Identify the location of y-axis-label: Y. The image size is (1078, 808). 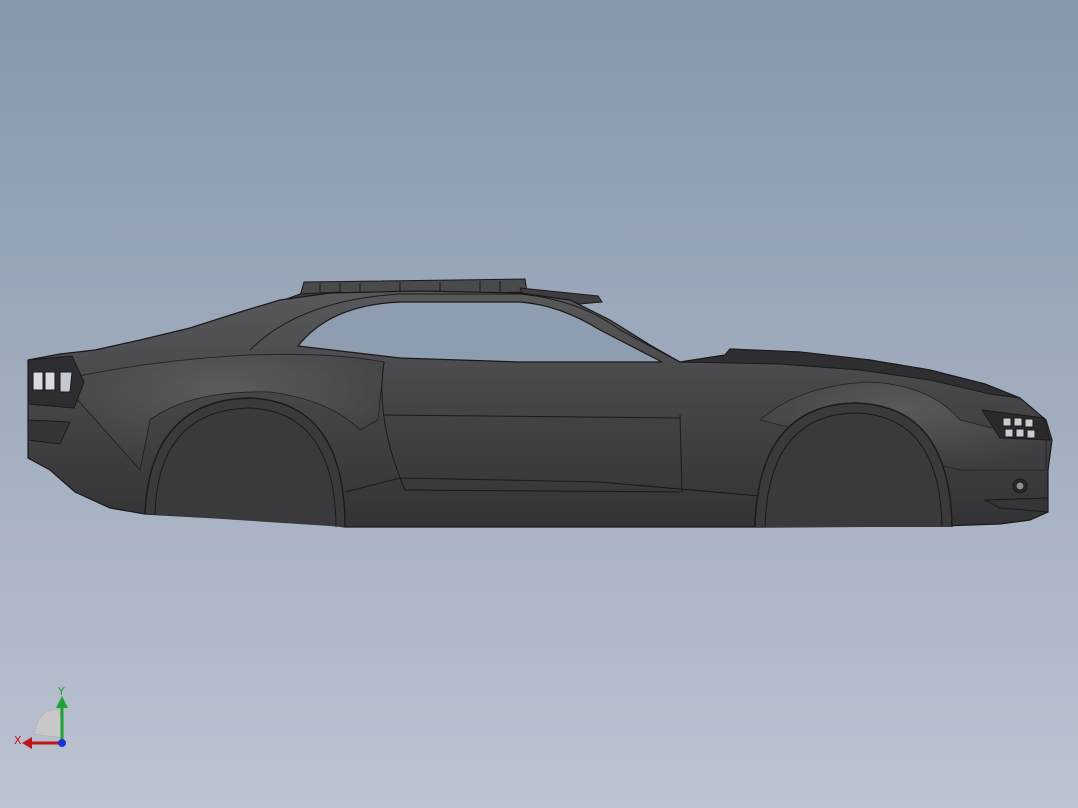
(61, 692).